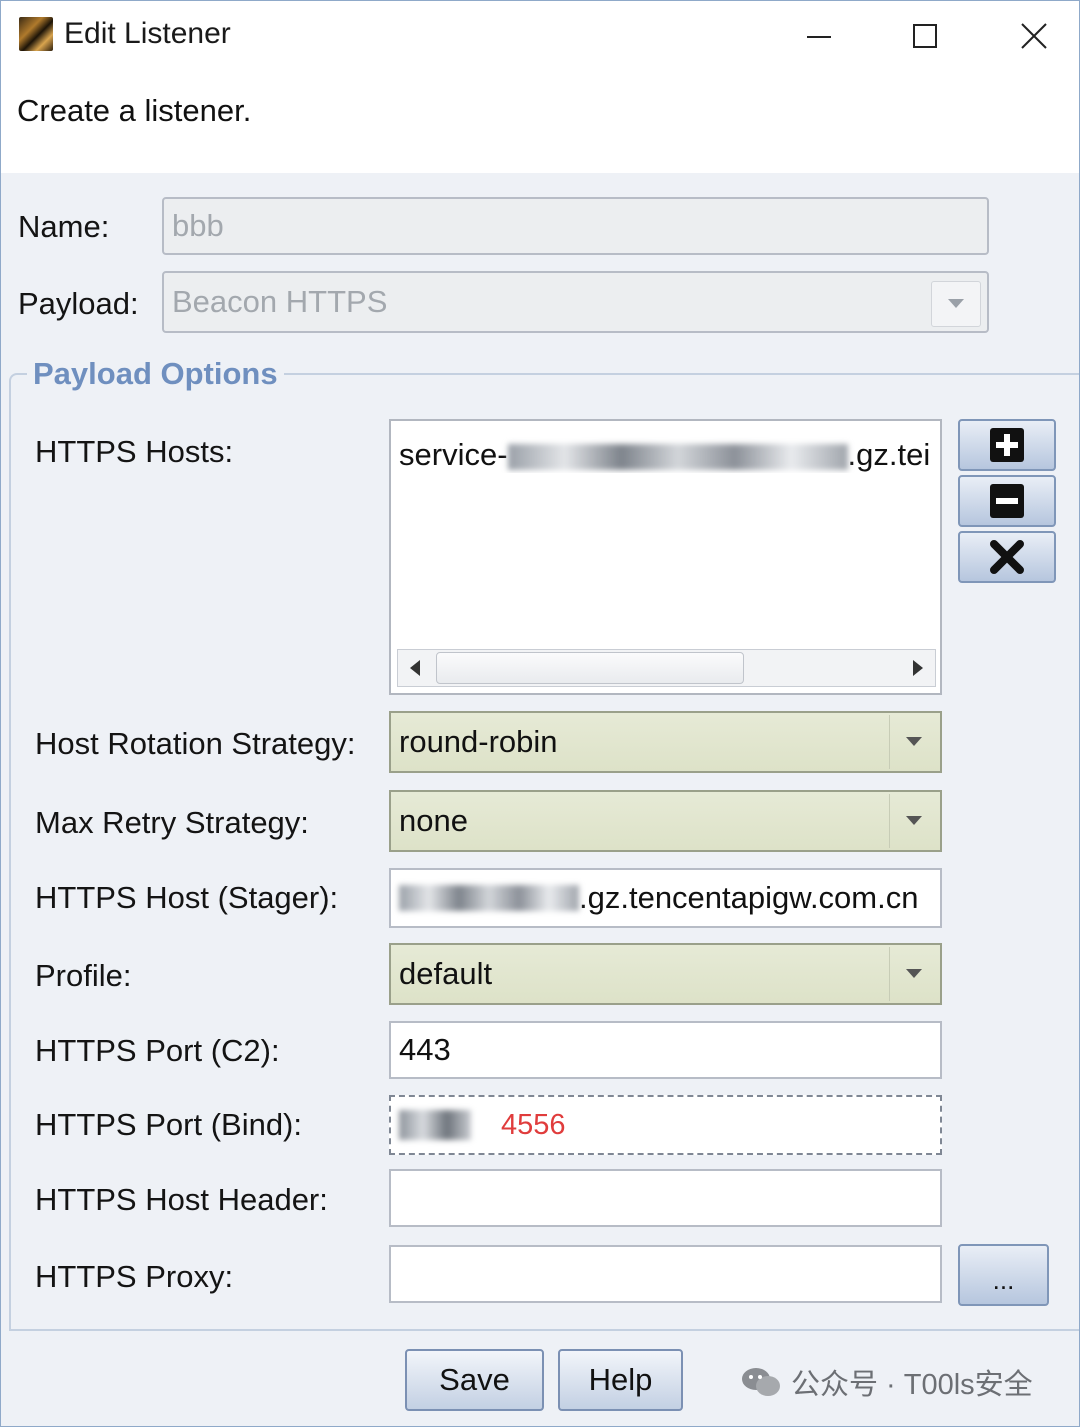 Image resolution: width=1080 pixels, height=1427 pixels. Describe the element at coordinates (665, 1050) in the screenshot. I see `https-port-c2-input: 443` at that location.